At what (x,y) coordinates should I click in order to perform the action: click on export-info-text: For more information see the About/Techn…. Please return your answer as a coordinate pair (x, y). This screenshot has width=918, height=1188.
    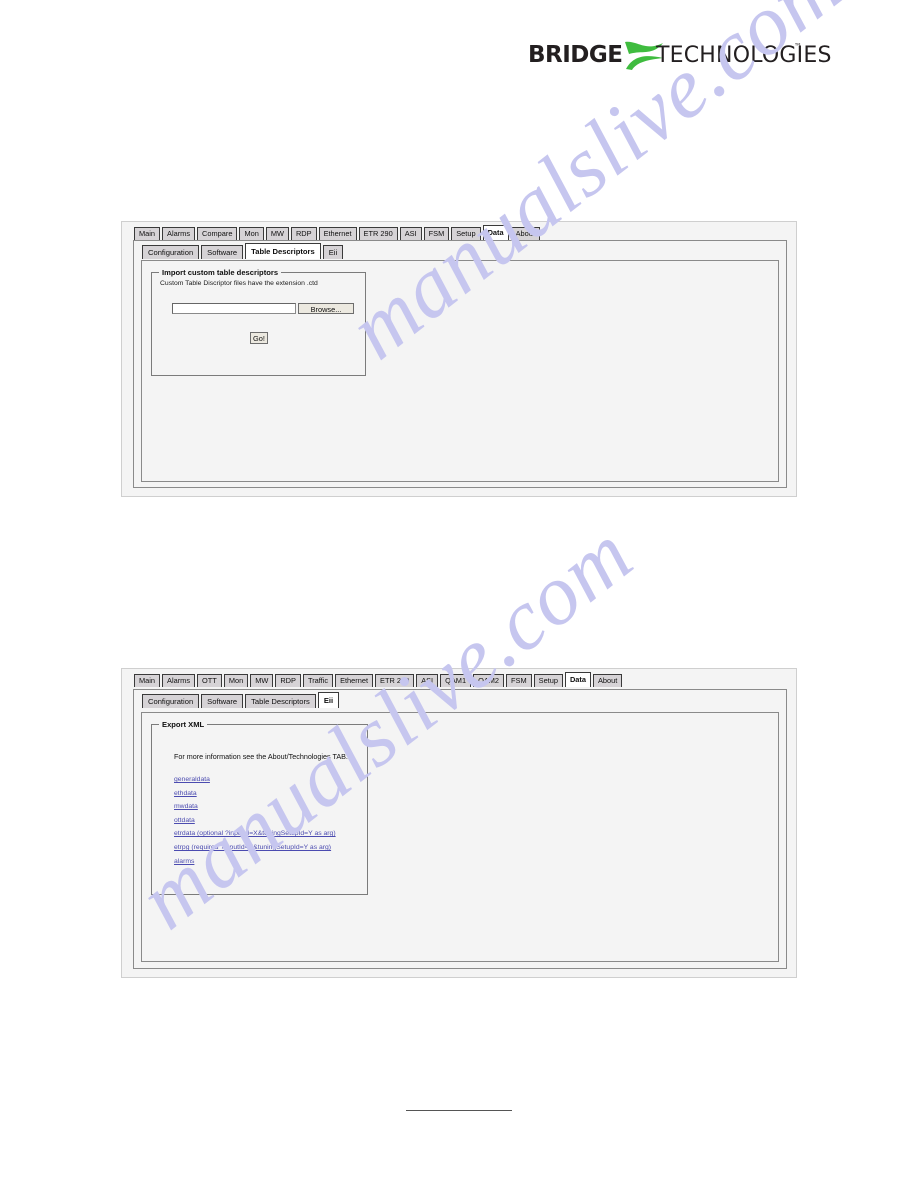
    Looking at the image, I should click on (261, 756).